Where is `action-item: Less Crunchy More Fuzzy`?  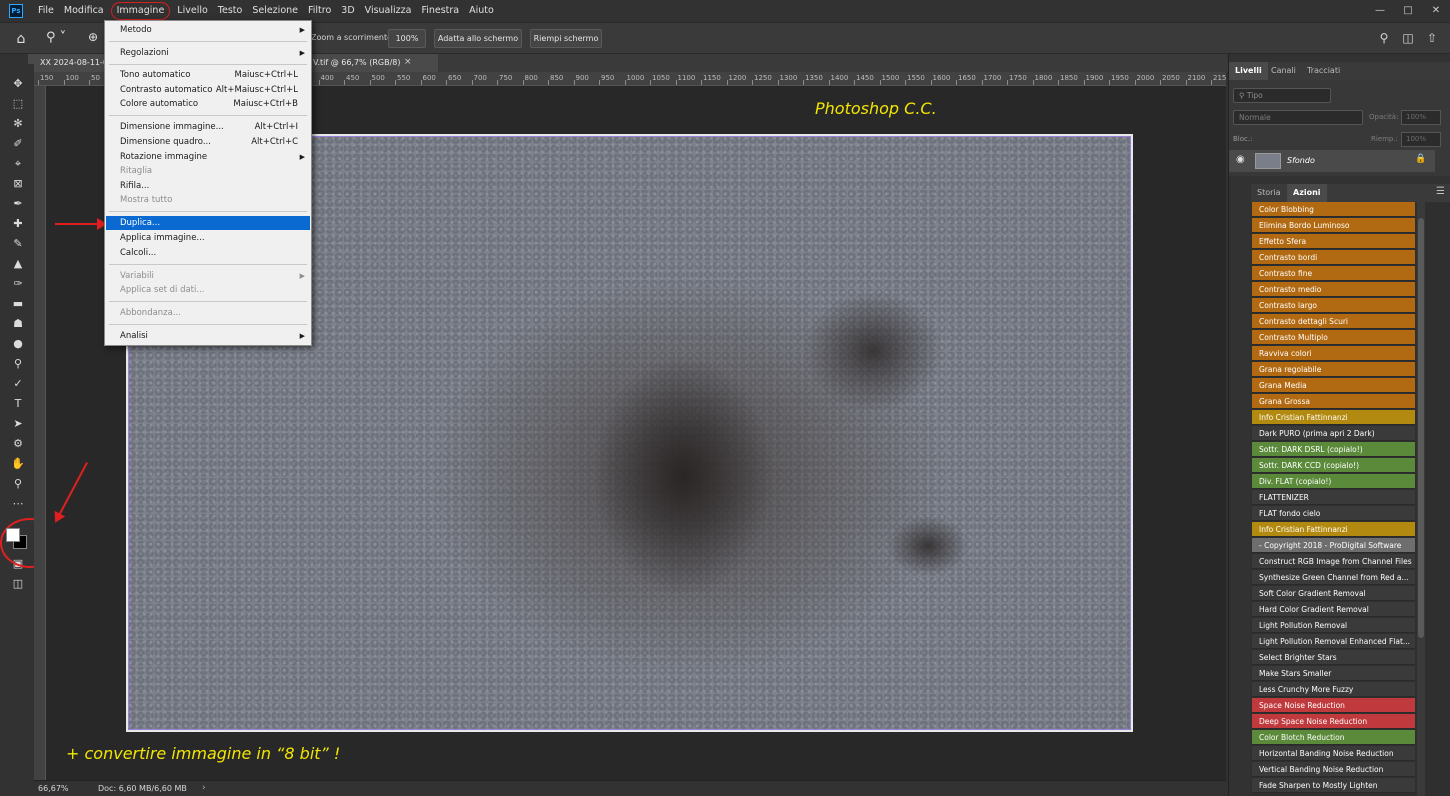
action-item: Less Crunchy More Fuzzy is located at coordinates (1333, 689).